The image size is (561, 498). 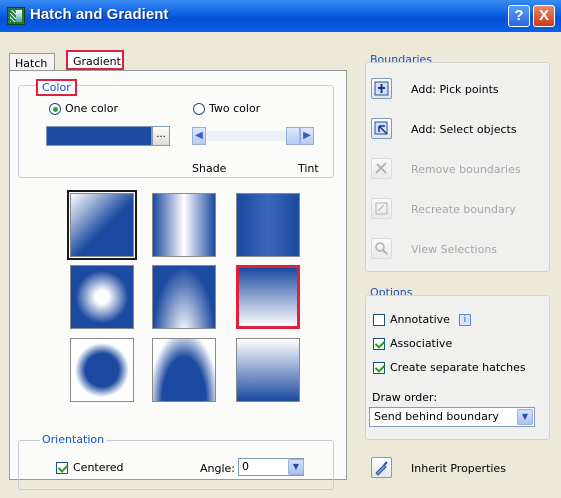 I want to click on select-objects-icon, so click(x=381, y=128).